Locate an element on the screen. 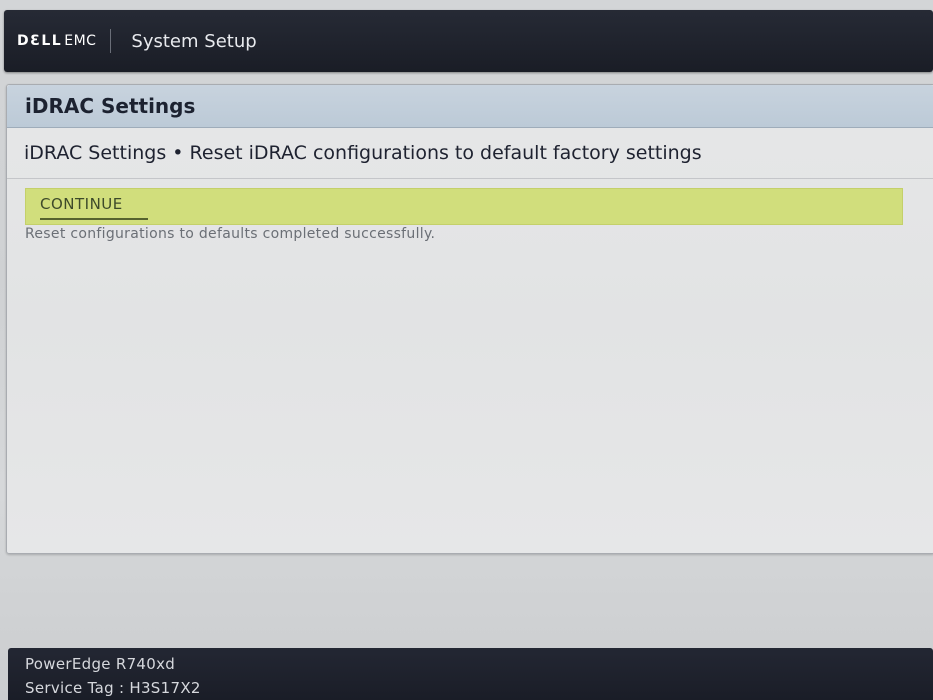  continue-underline is located at coordinates (94, 219).